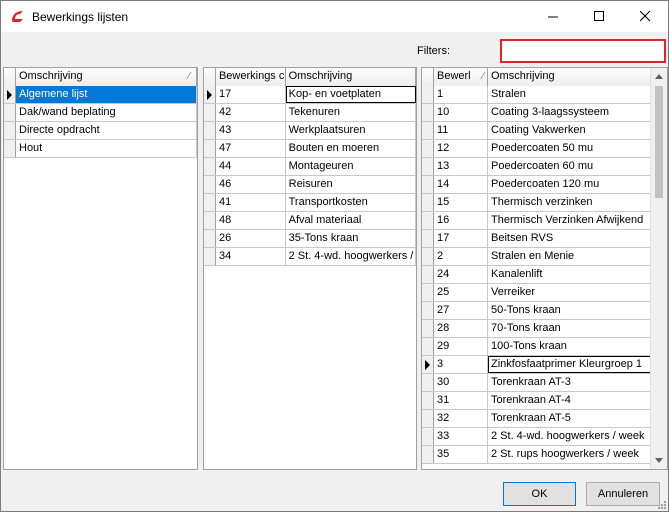 This screenshot has width=669, height=512. What do you see at coordinates (569, 400) in the screenshot?
I see `table-cell: Torenkraan AT-4` at bounding box center [569, 400].